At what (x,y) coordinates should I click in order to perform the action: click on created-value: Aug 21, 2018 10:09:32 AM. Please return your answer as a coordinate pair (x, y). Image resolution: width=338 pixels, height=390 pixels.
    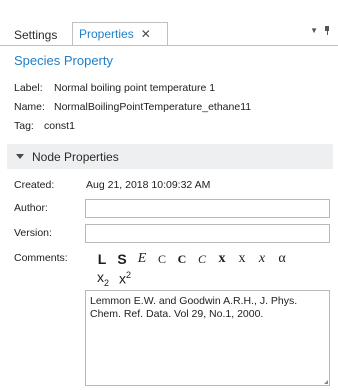
    Looking at the image, I should click on (148, 185).